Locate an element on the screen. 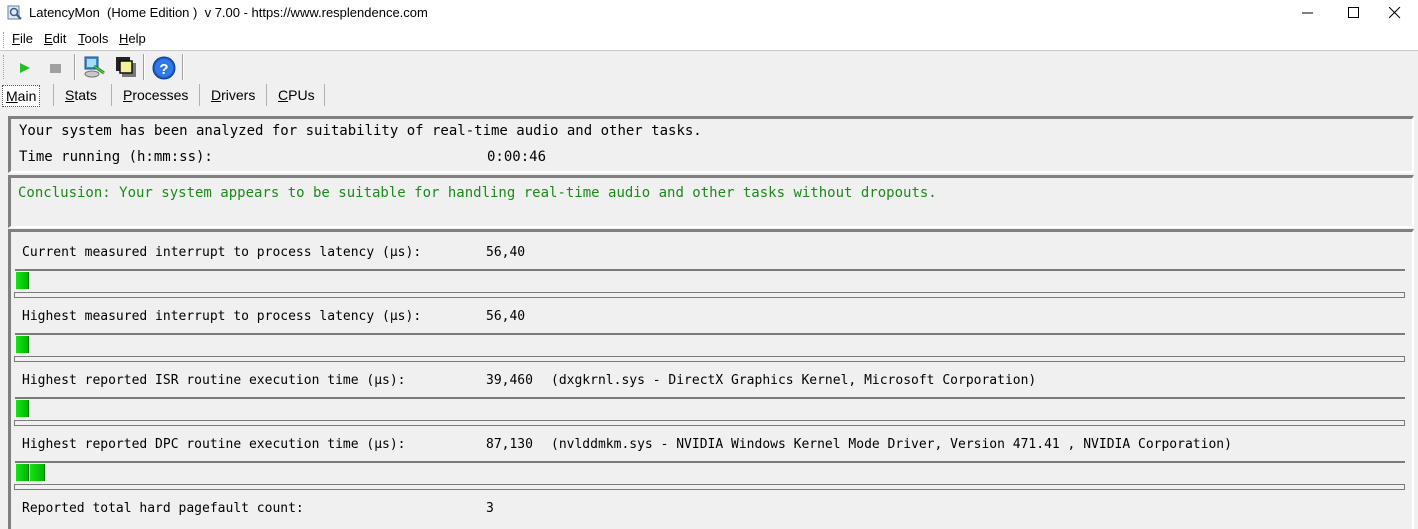 This screenshot has height=529, width=1418. minimize-icon is located at coordinates (1307, 13).